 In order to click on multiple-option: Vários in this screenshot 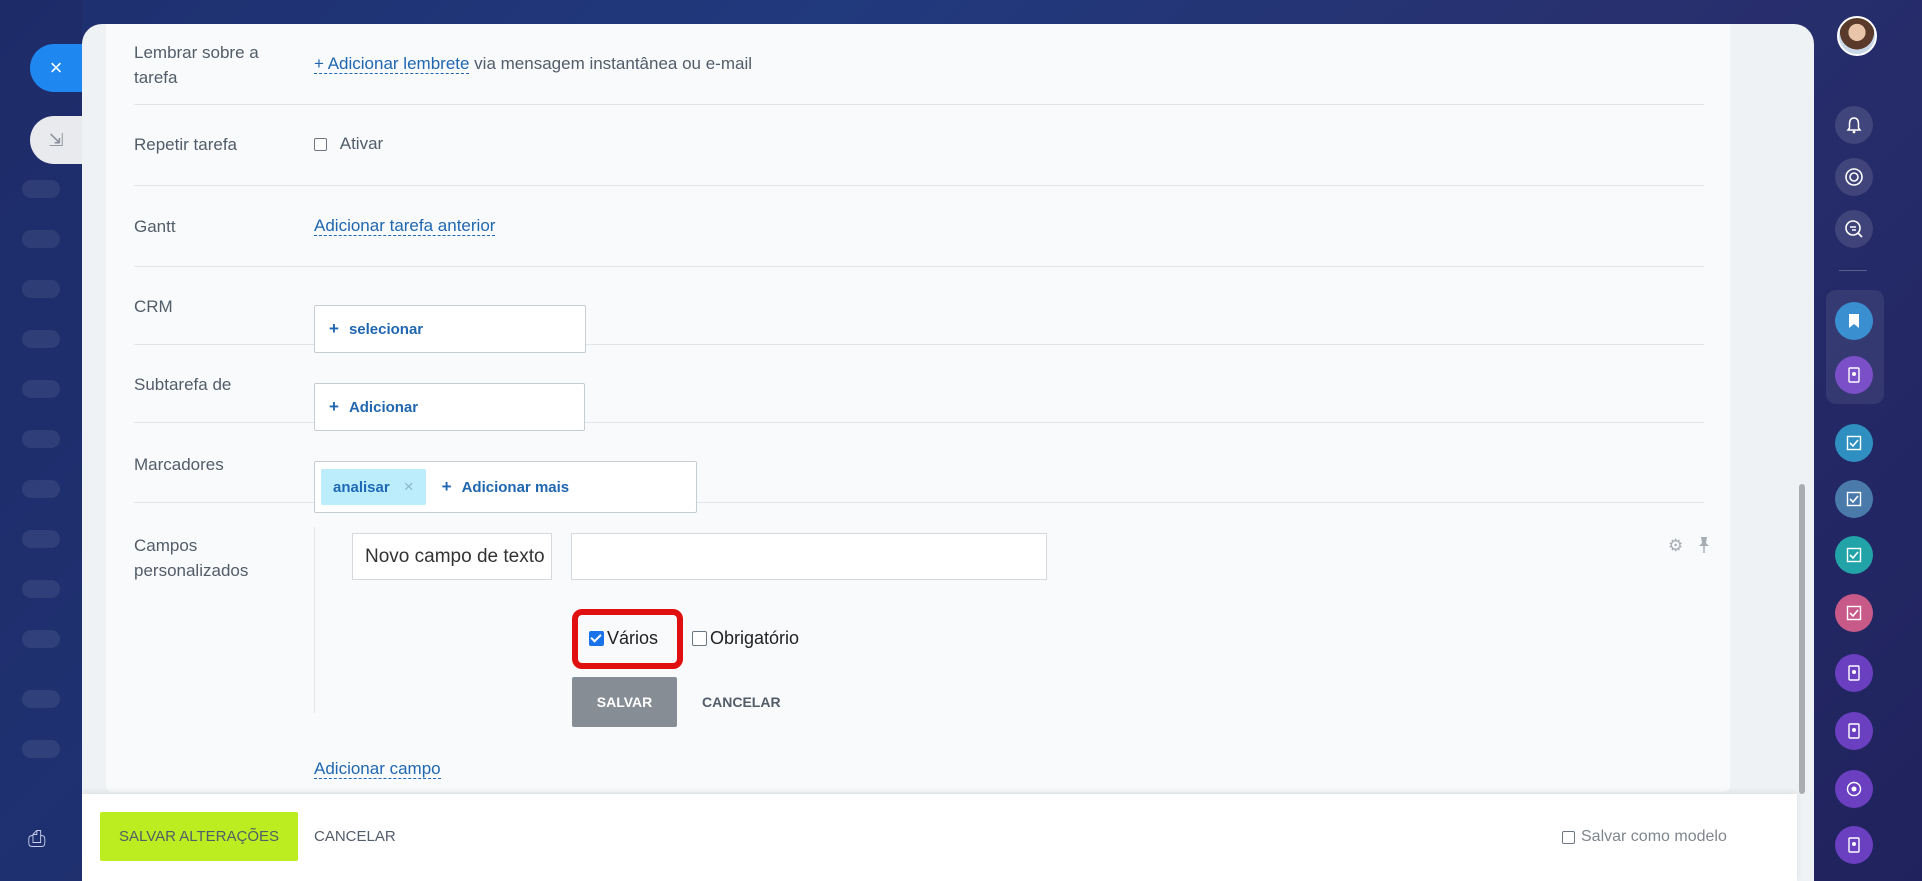, I will do `click(623, 638)`.